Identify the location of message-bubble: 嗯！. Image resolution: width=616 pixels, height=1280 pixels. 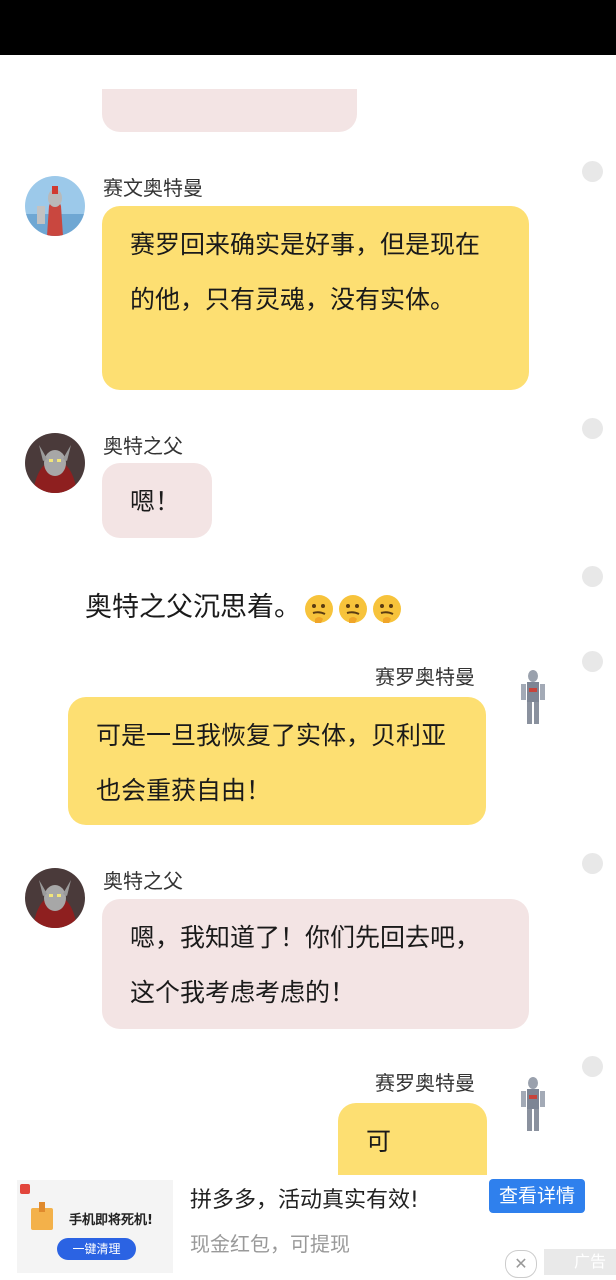
(157, 500).